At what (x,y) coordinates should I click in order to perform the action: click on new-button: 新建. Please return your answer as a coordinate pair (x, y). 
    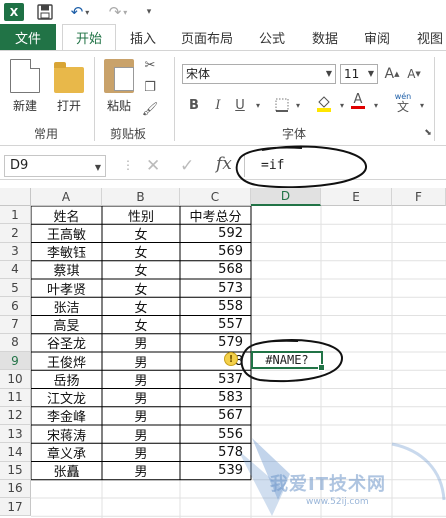
    Looking at the image, I should click on (25, 86).